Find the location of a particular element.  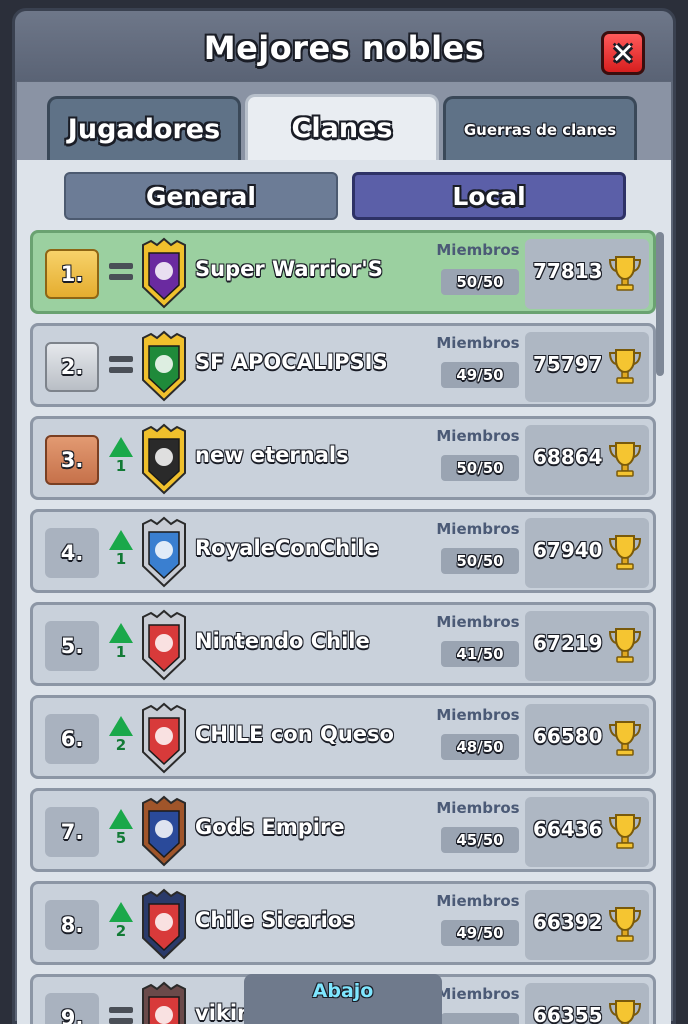

clan-name: Chile Sicarios is located at coordinates (275, 920).